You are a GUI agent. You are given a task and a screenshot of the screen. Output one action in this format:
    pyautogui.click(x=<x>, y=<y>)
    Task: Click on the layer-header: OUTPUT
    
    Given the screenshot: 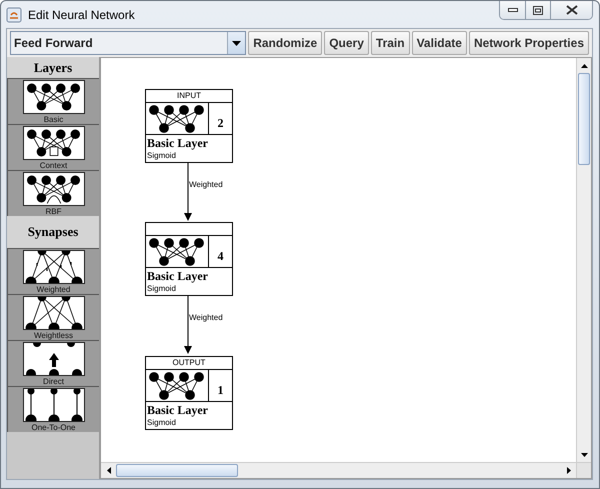 What is the action you would take?
    pyautogui.click(x=189, y=362)
    